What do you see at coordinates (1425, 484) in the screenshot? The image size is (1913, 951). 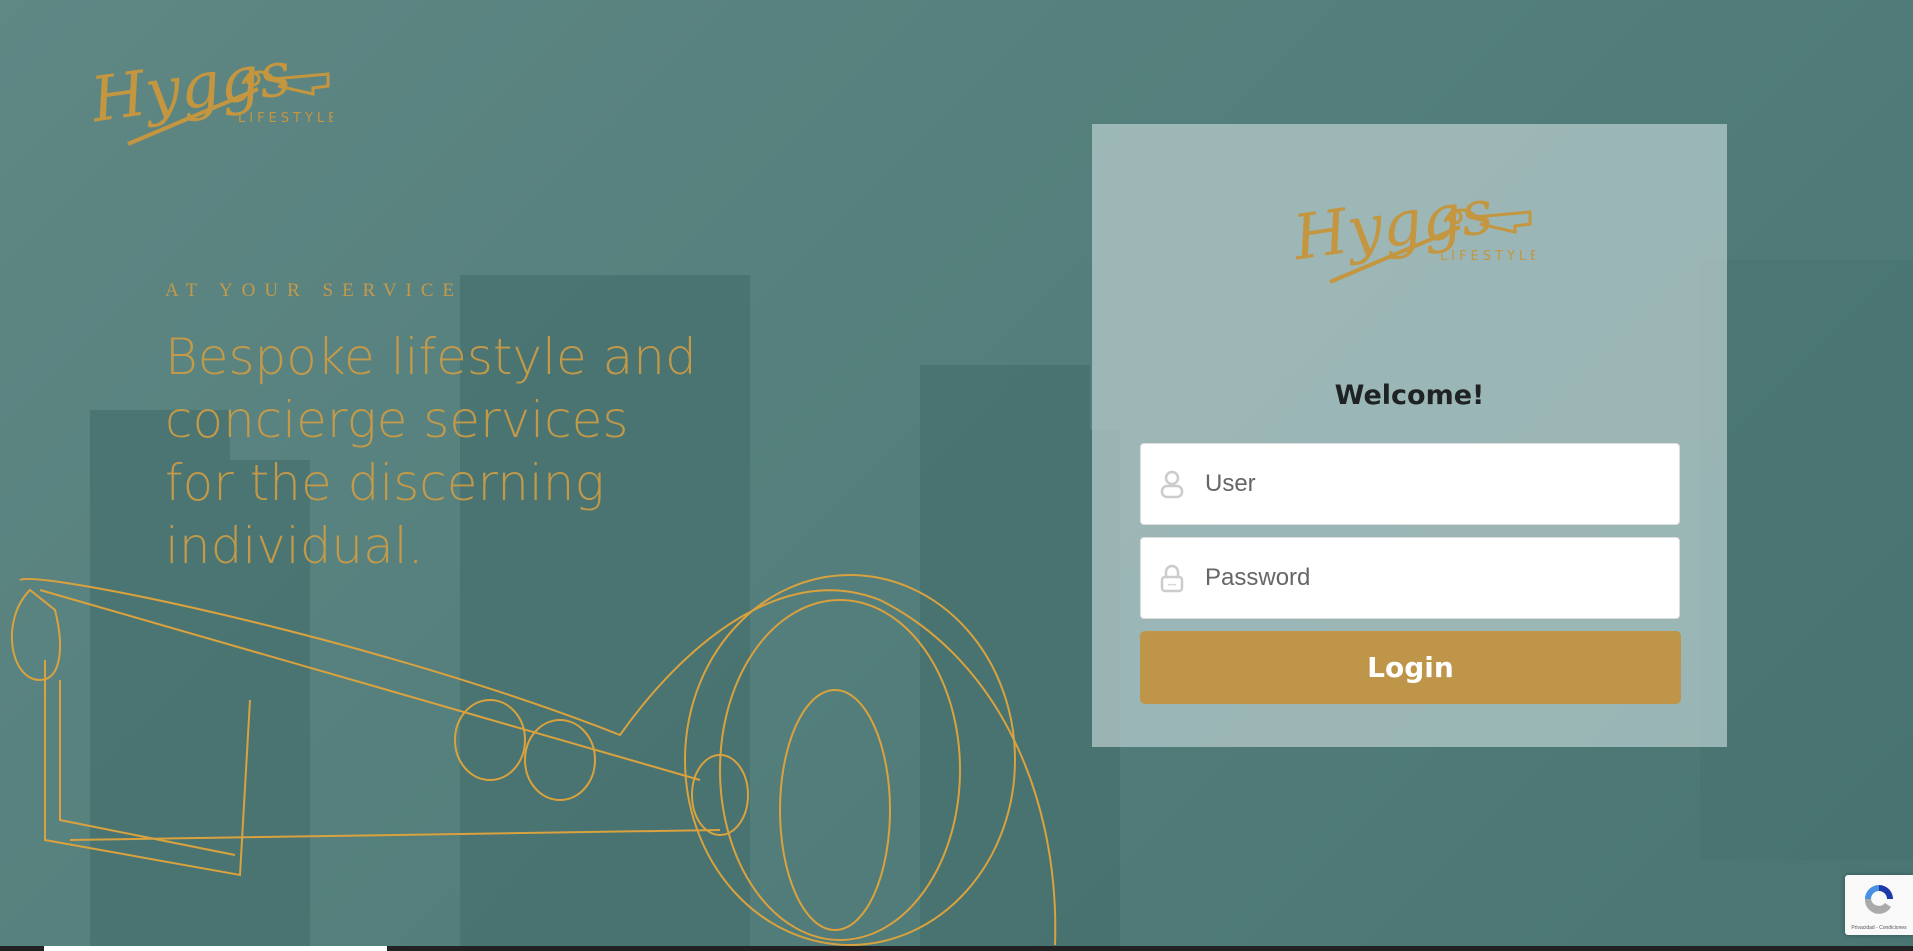 I see `user-input` at bounding box center [1425, 484].